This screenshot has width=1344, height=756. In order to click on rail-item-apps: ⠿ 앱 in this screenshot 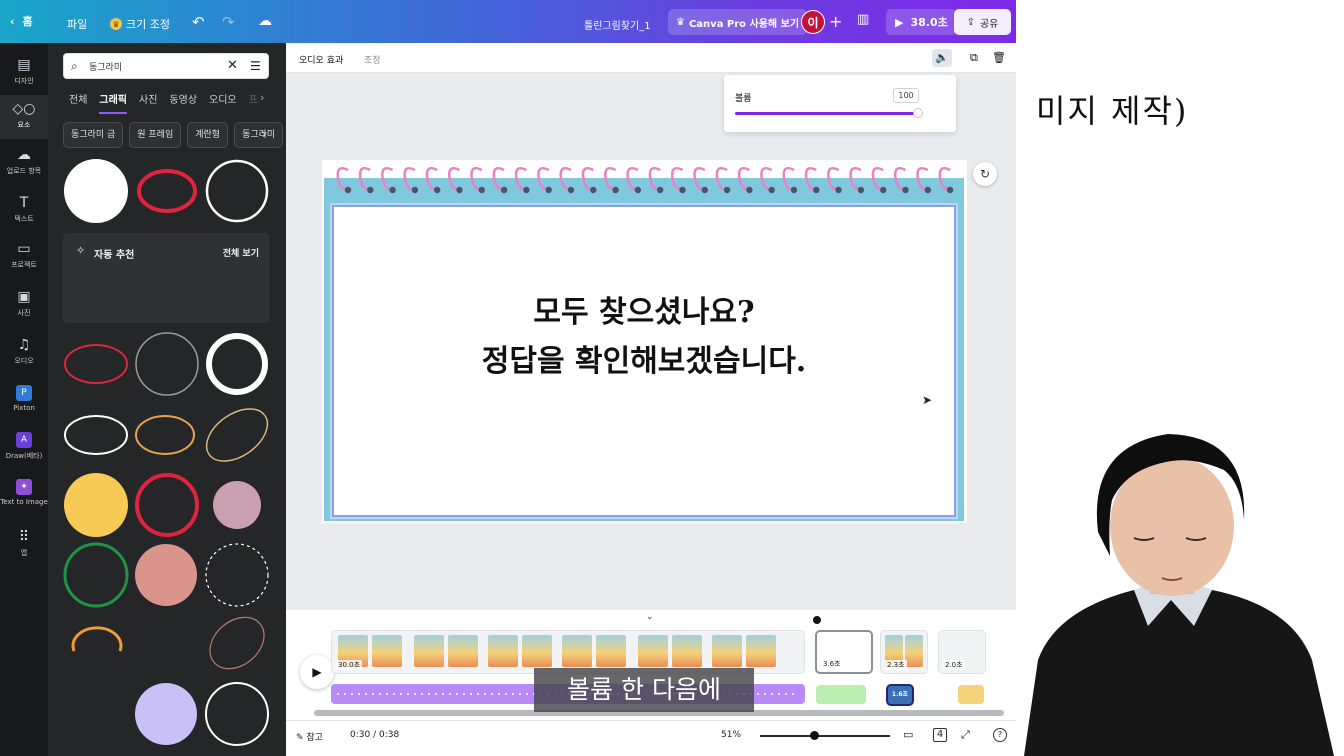, I will do `click(24, 549)`.